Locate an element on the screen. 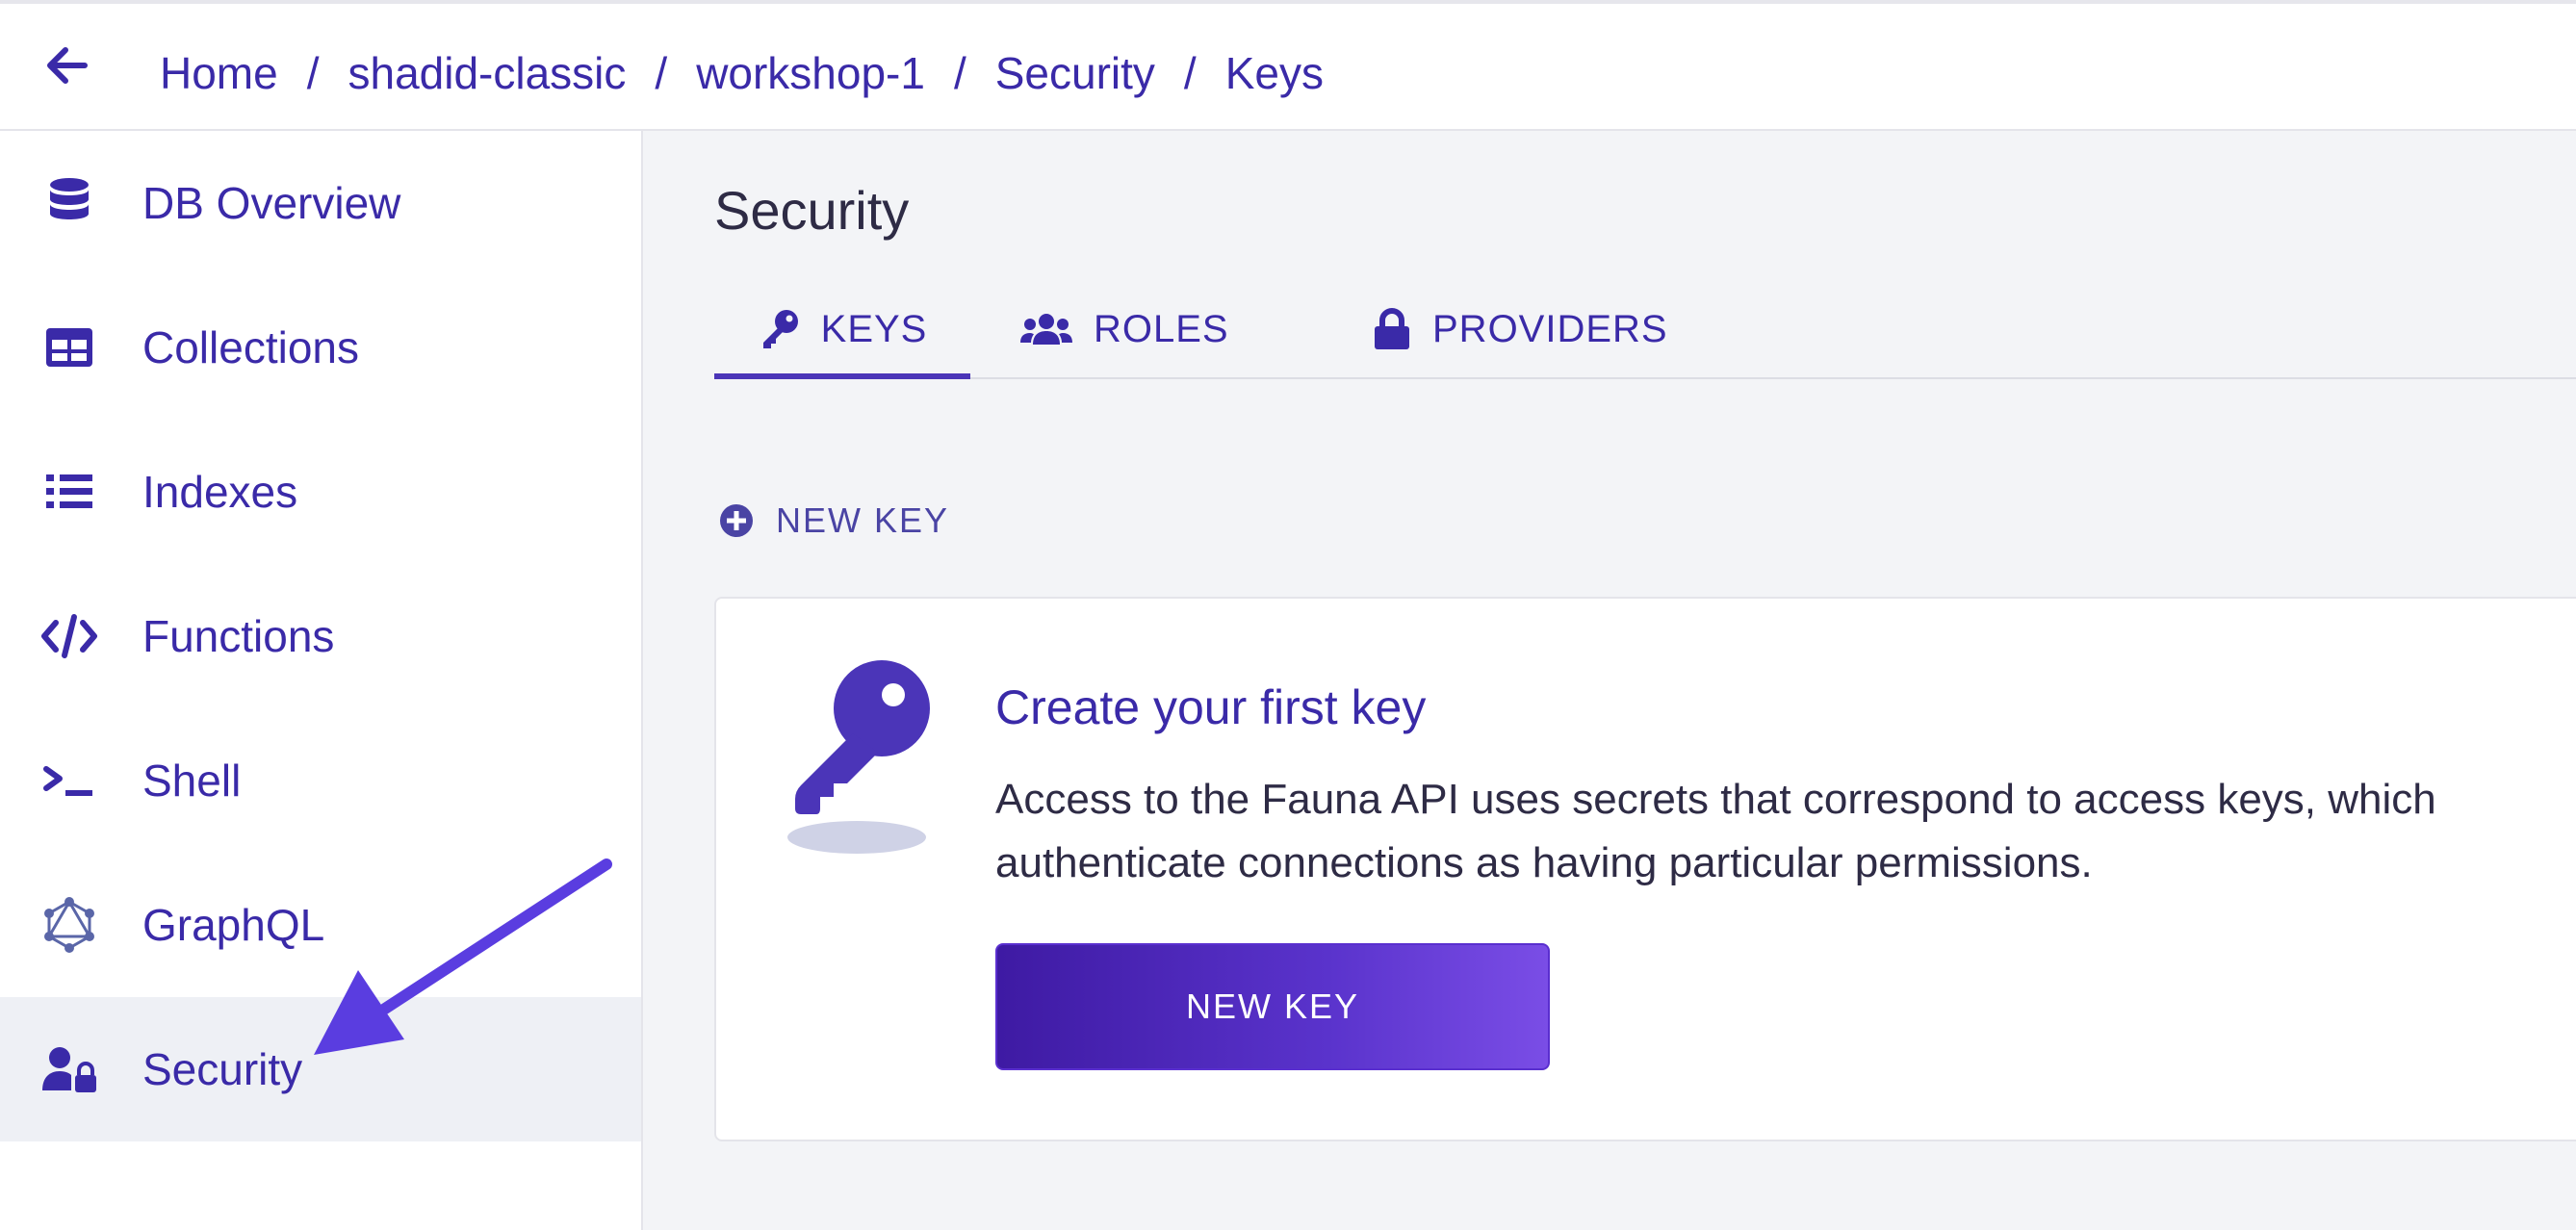  tab-bar: KEYS ROLES PROVIDERS is located at coordinates (1645, 330).